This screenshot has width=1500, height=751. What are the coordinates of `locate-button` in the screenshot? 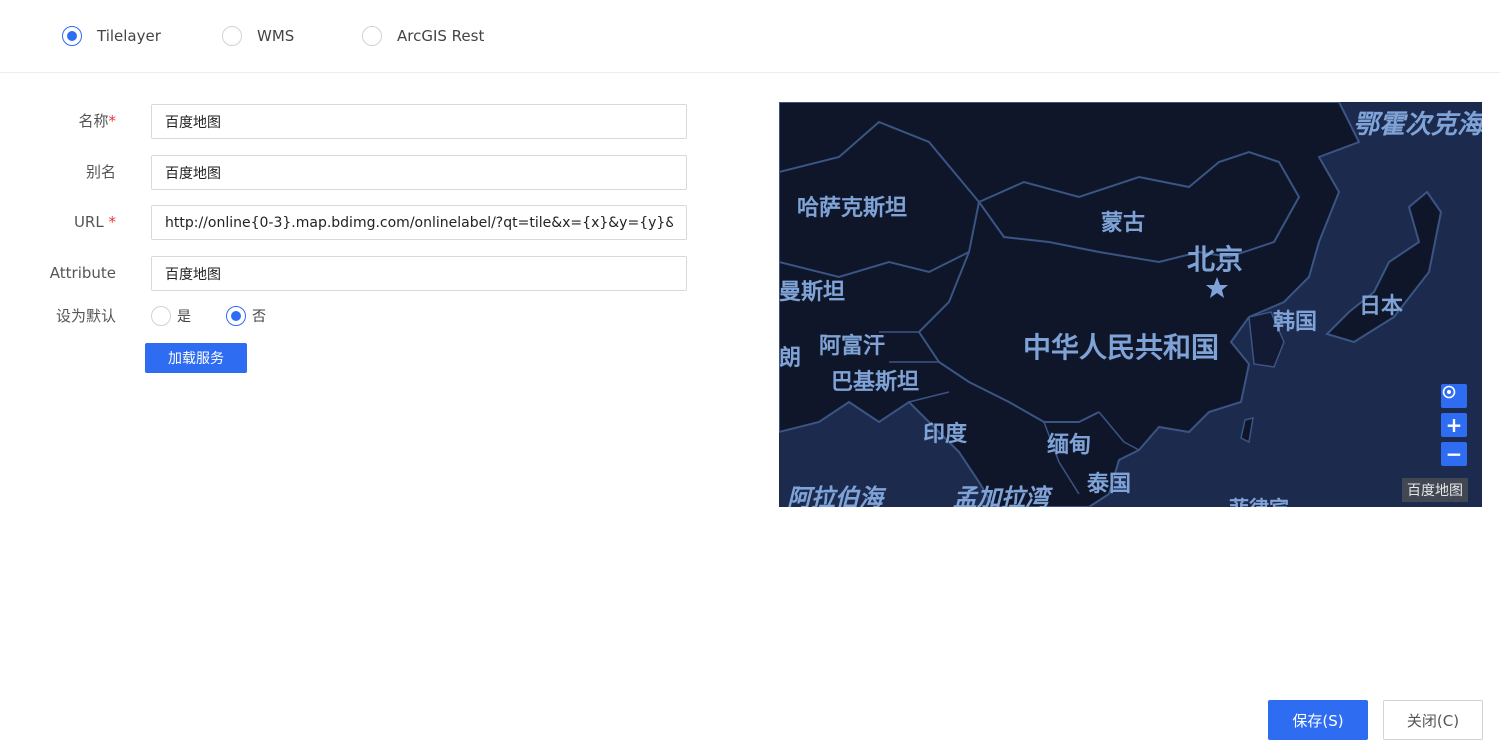 It's located at (1454, 396).